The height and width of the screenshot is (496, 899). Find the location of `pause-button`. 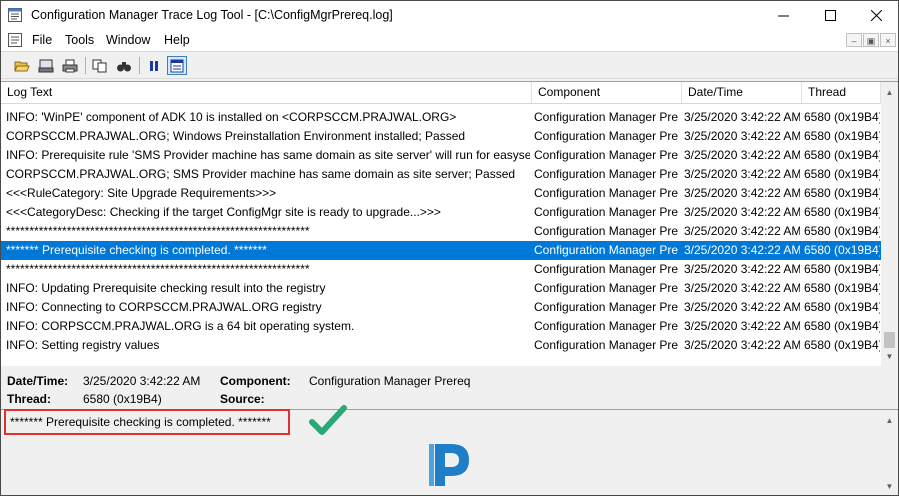

pause-button is located at coordinates (154, 65).